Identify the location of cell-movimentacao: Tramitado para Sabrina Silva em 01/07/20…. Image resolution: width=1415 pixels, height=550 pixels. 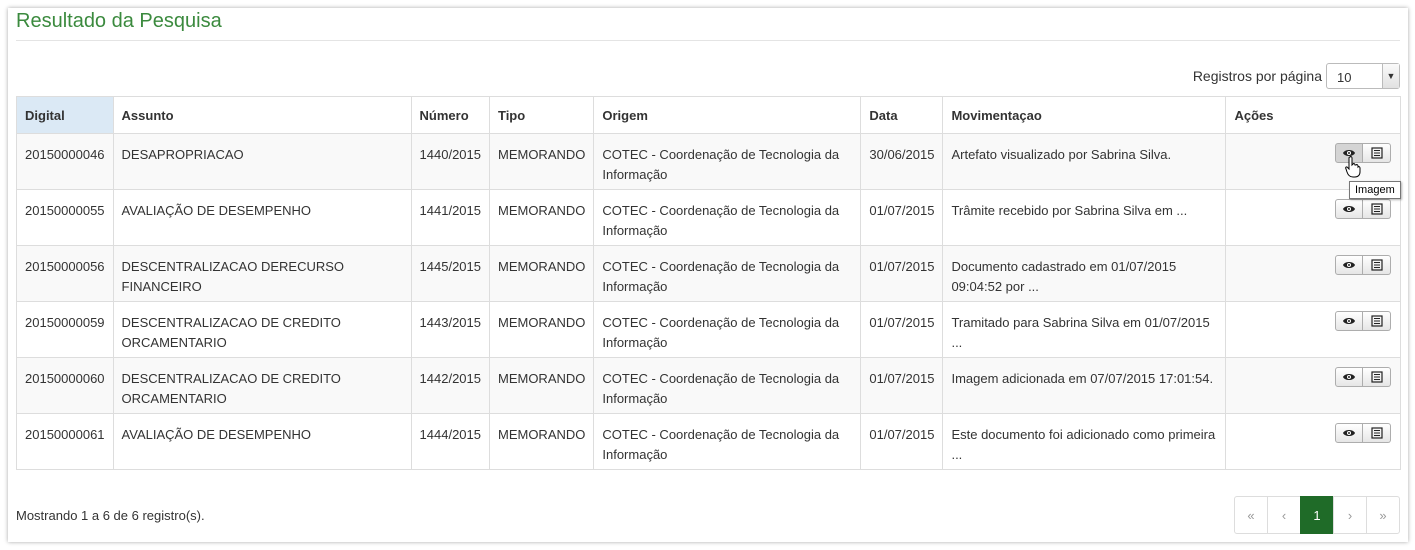
(1084, 329).